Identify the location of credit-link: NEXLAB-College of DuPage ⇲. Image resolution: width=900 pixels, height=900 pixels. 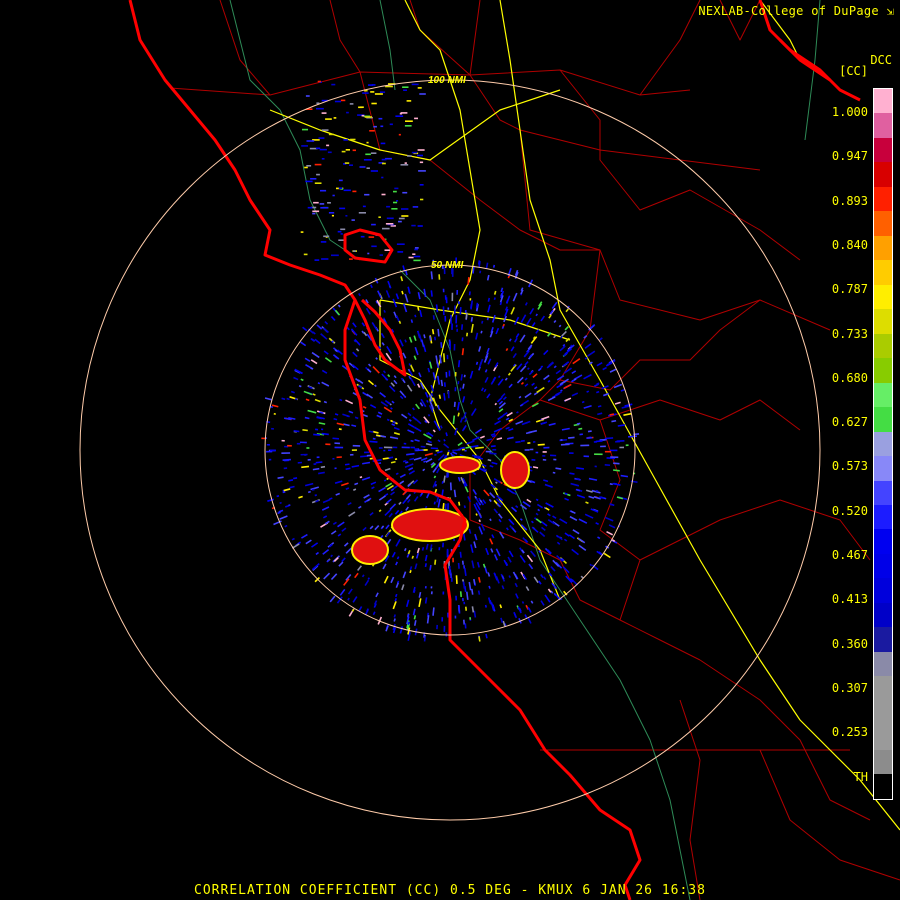
(796, 11).